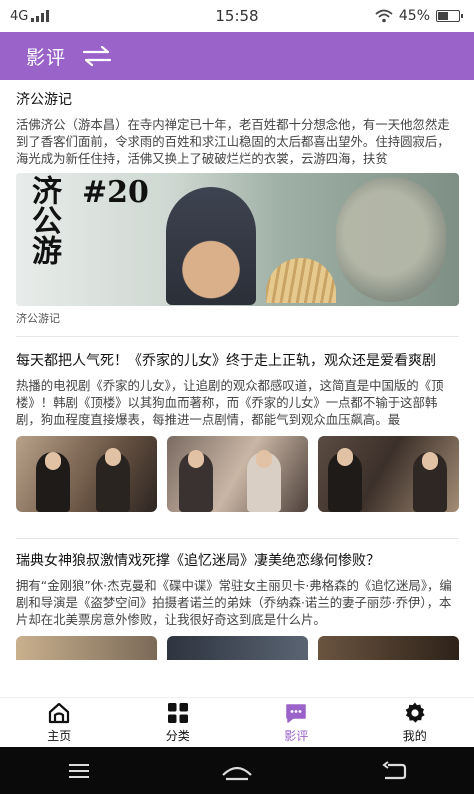 Image resolution: width=474 pixels, height=794 pixels. What do you see at coordinates (415, 712) in the screenshot?
I see `gear-icon` at bounding box center [415, 712].